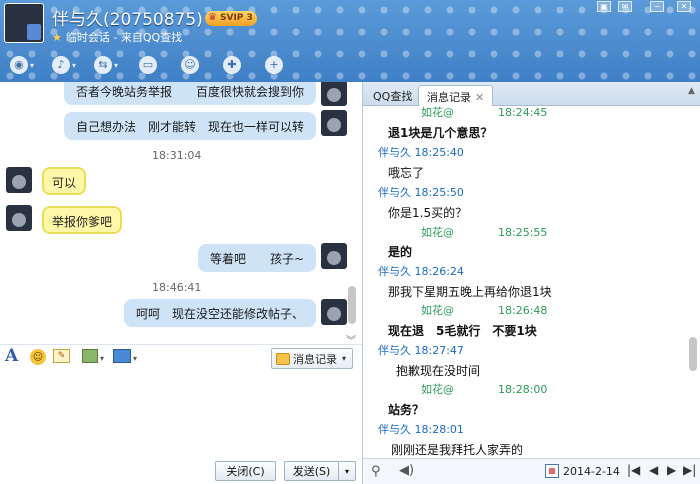 This screenshot has width=700, height=484. I want to click on file-transfer-button: ⇆ ▾, so click(106, 65).